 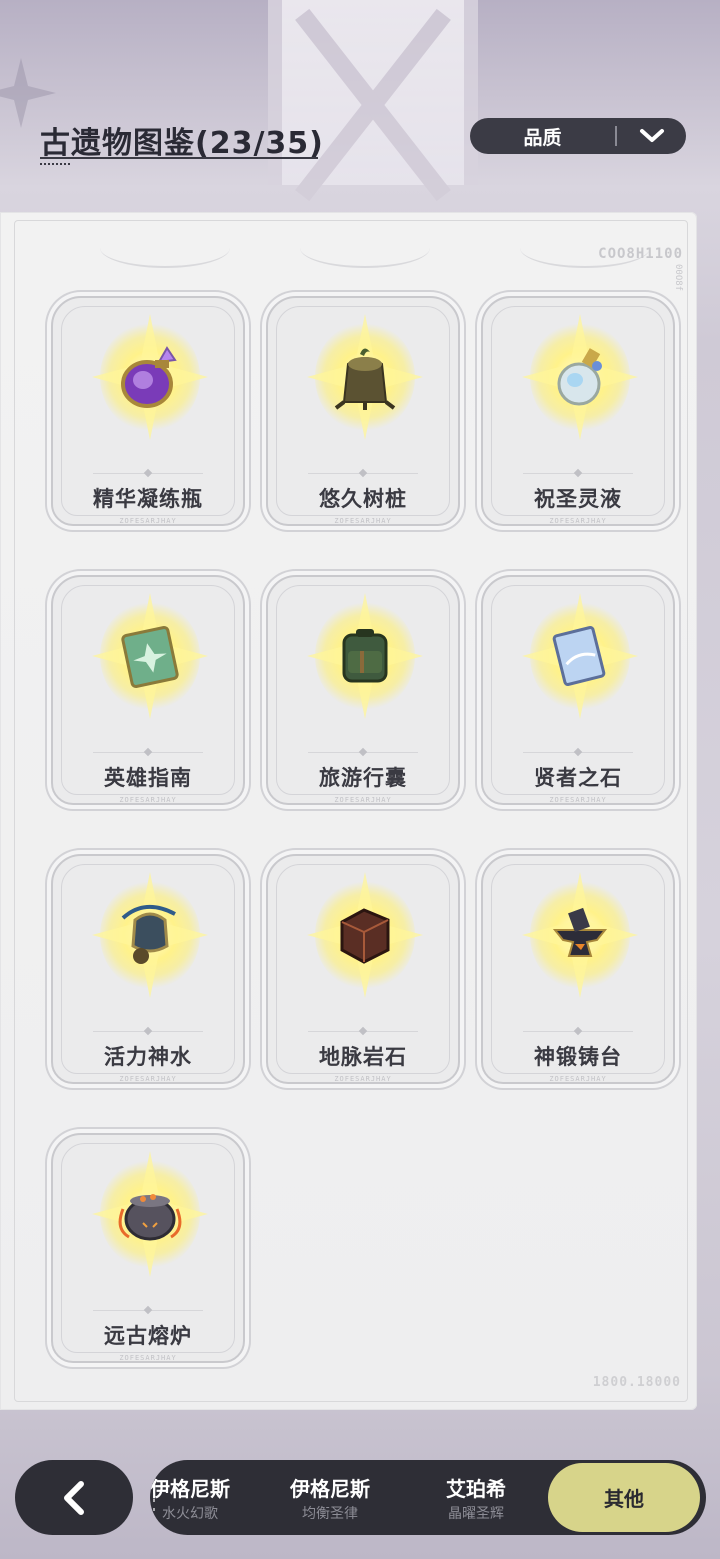 I want to click on title-underline, so click(x=179, y=158).